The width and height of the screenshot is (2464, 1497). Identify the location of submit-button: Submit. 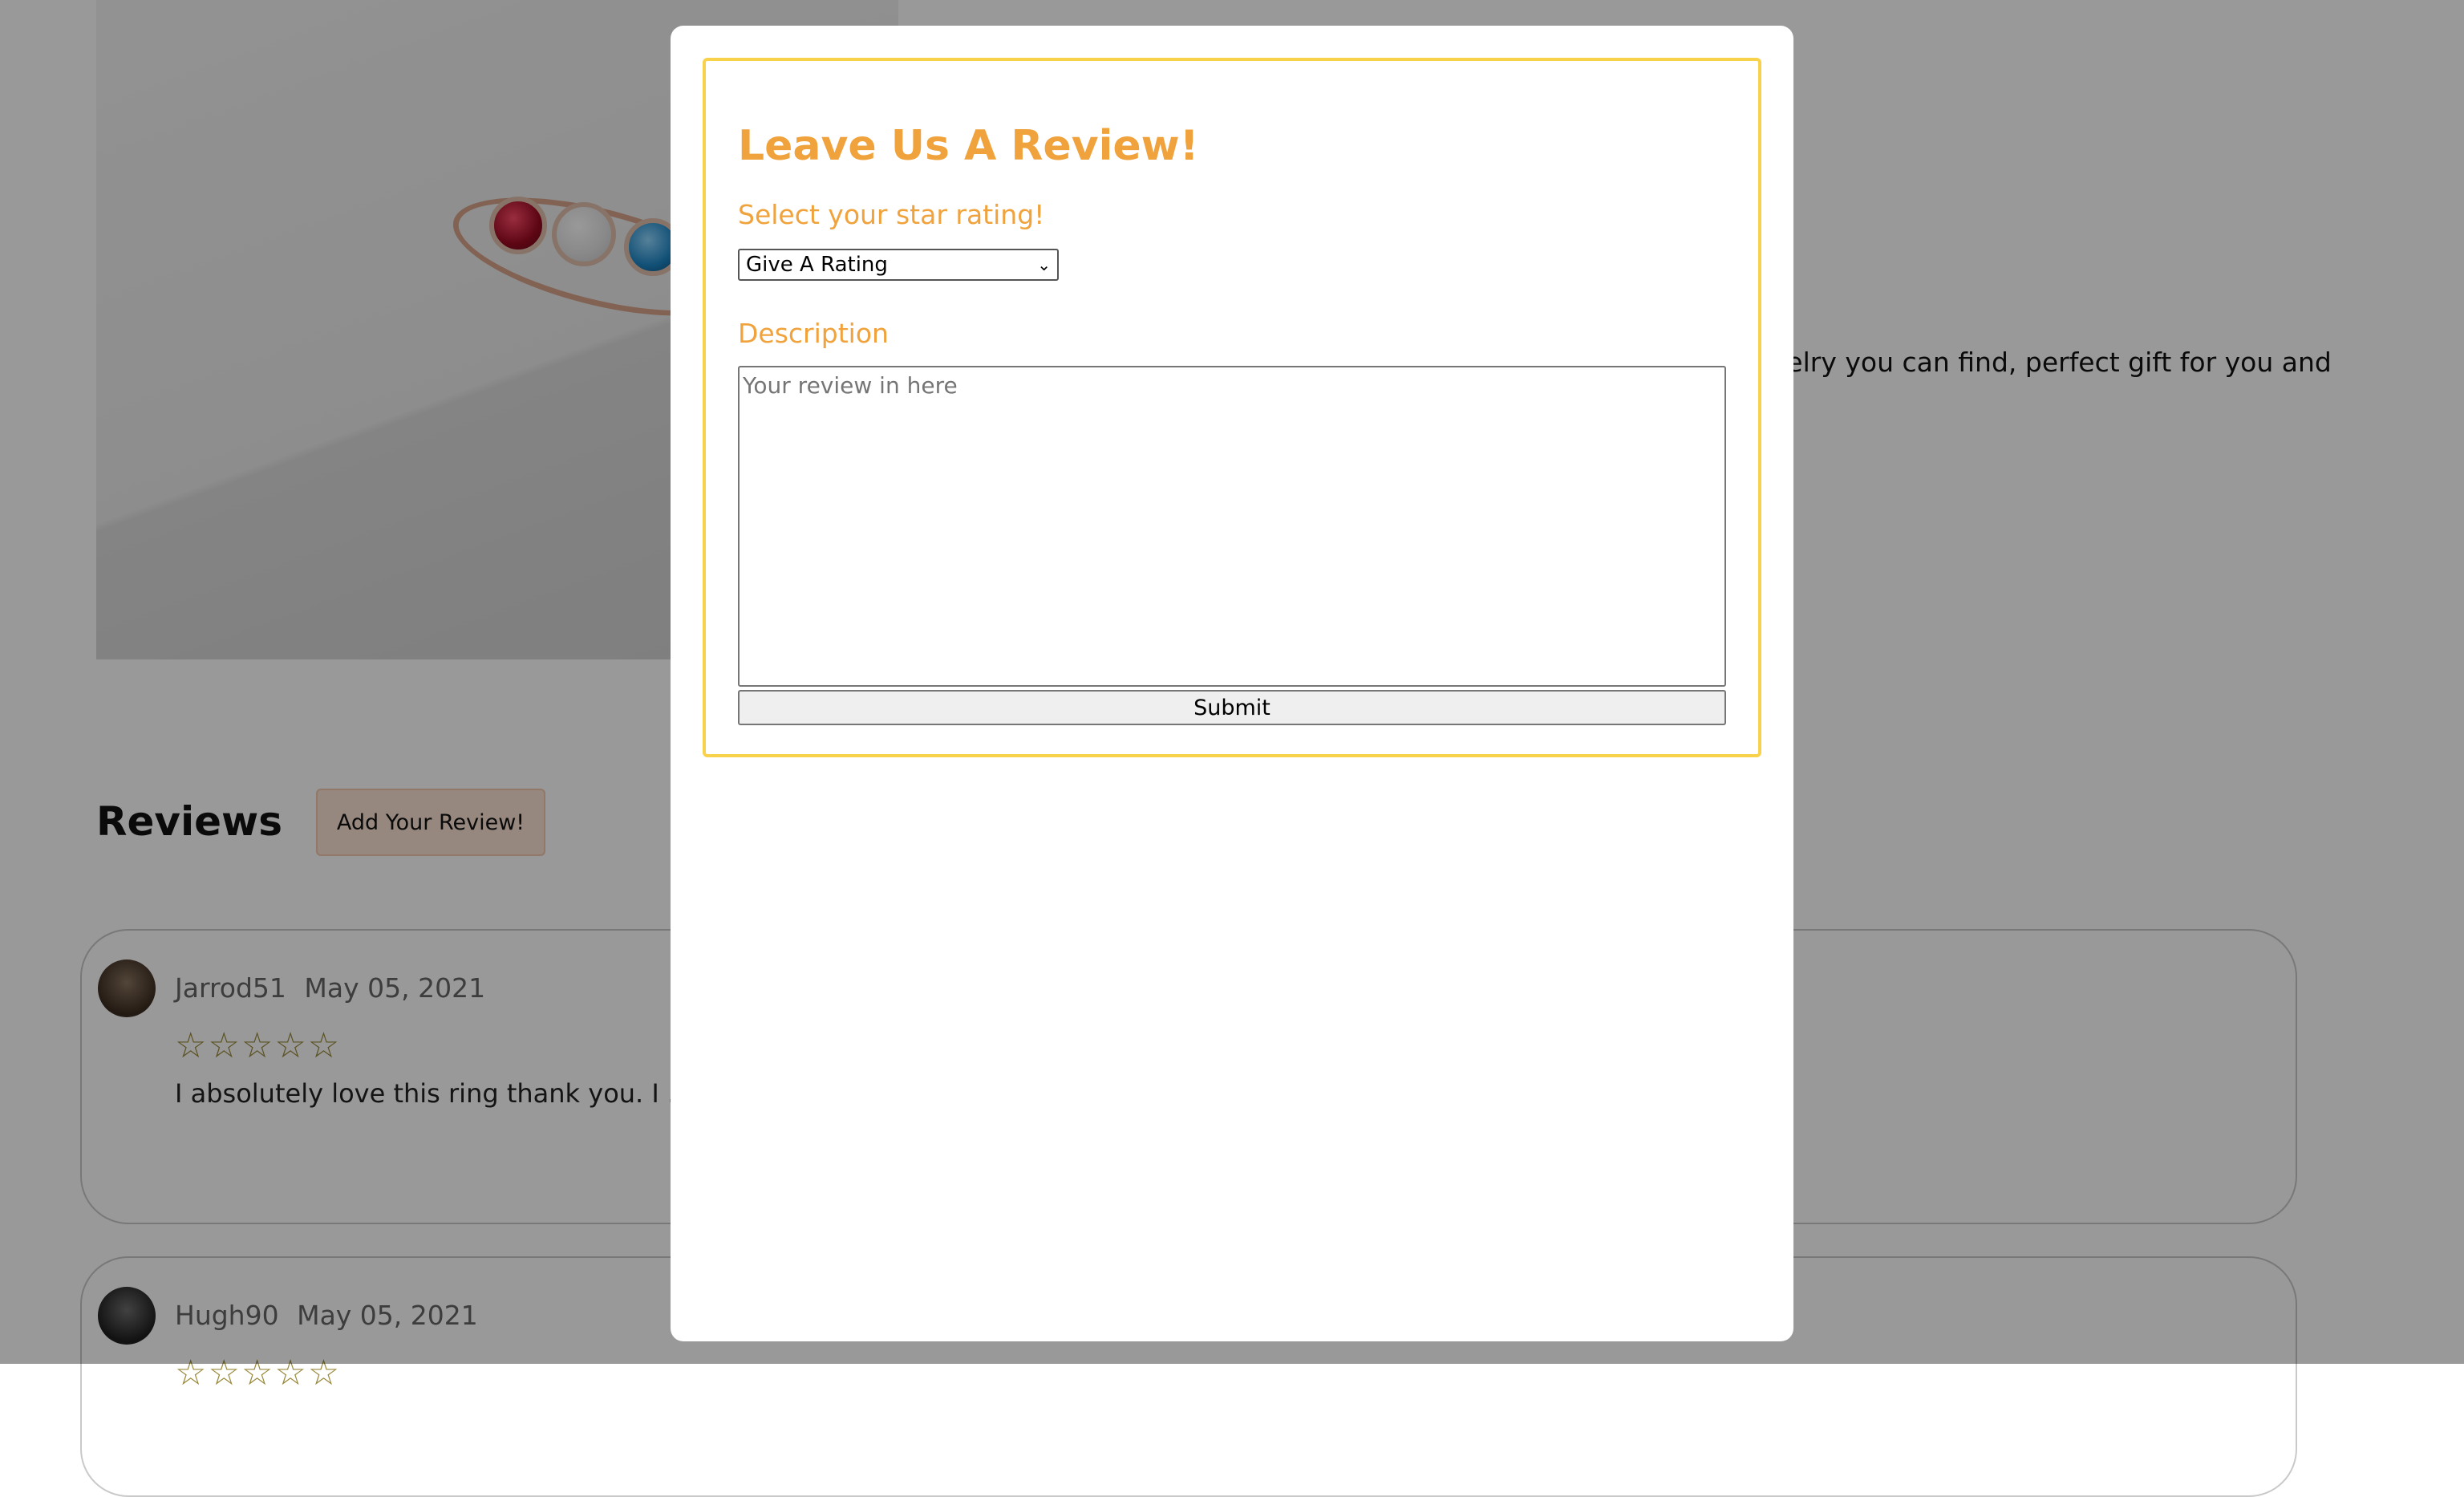
(1232, 707).